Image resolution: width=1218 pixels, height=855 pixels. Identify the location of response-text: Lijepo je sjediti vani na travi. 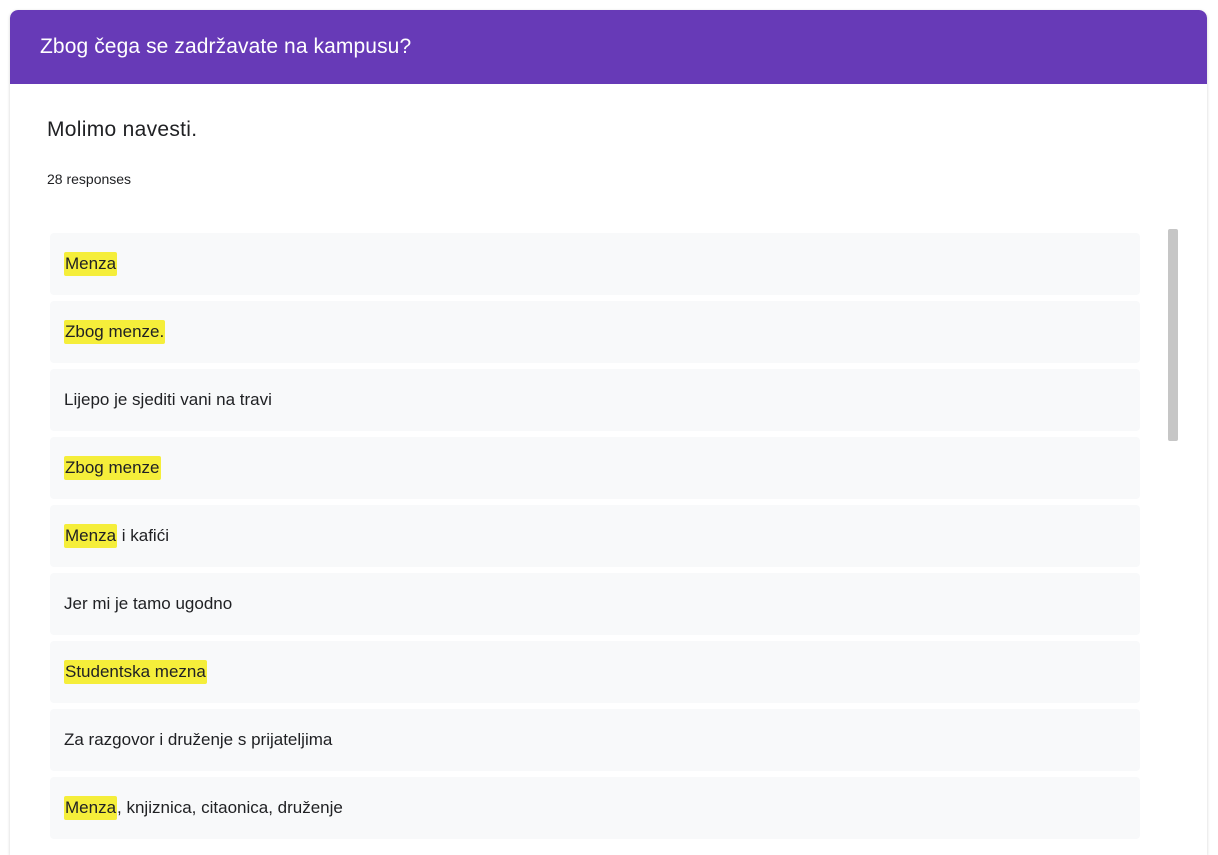
(168, 399).